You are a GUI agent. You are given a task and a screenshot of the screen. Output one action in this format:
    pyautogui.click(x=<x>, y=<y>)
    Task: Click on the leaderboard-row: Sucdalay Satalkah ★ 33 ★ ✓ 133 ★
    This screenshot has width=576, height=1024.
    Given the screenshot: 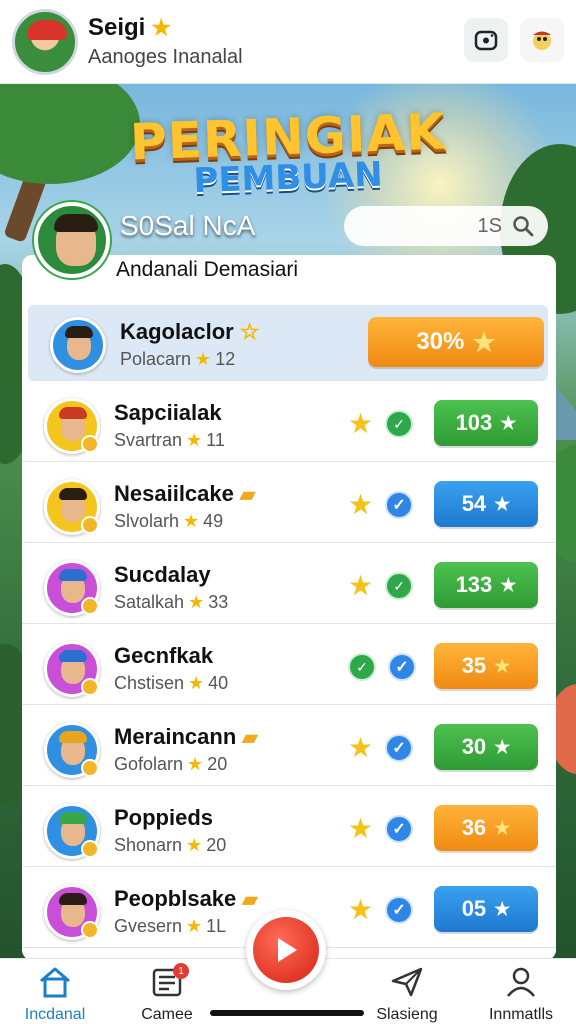 What is the action you would take?
    pyautogui.click(x=289, y=586)
    